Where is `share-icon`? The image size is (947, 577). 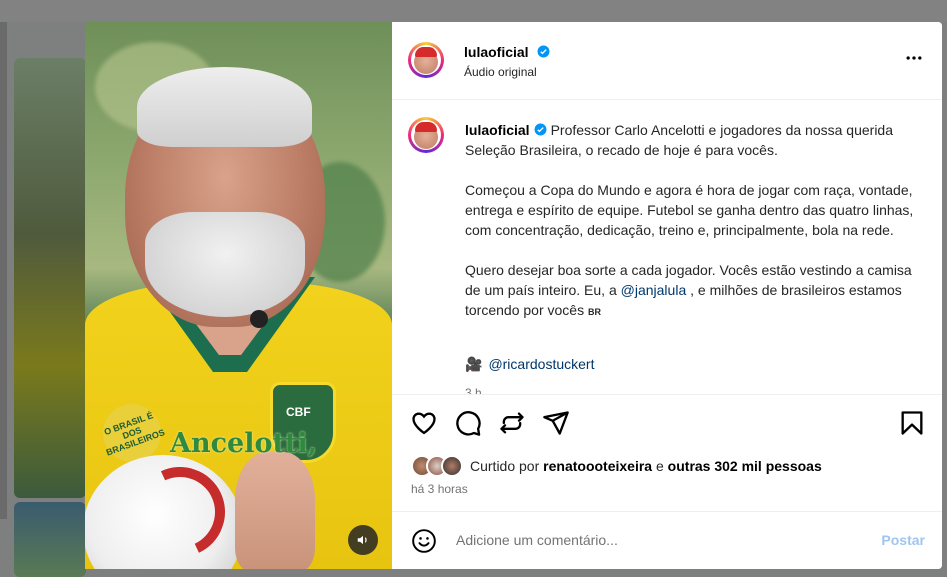
share-icon is located at coordinates (556, 423).